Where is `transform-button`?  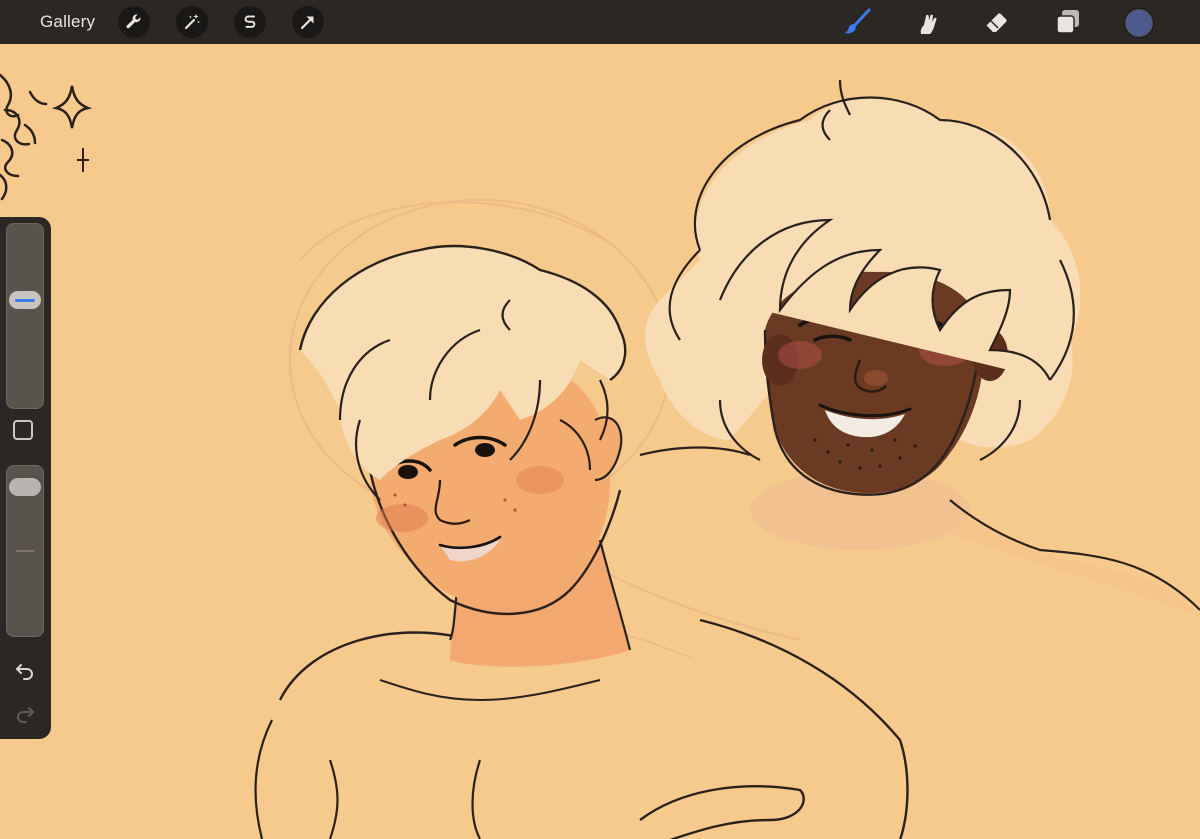
transform-button is located at coordinates (308, 22).